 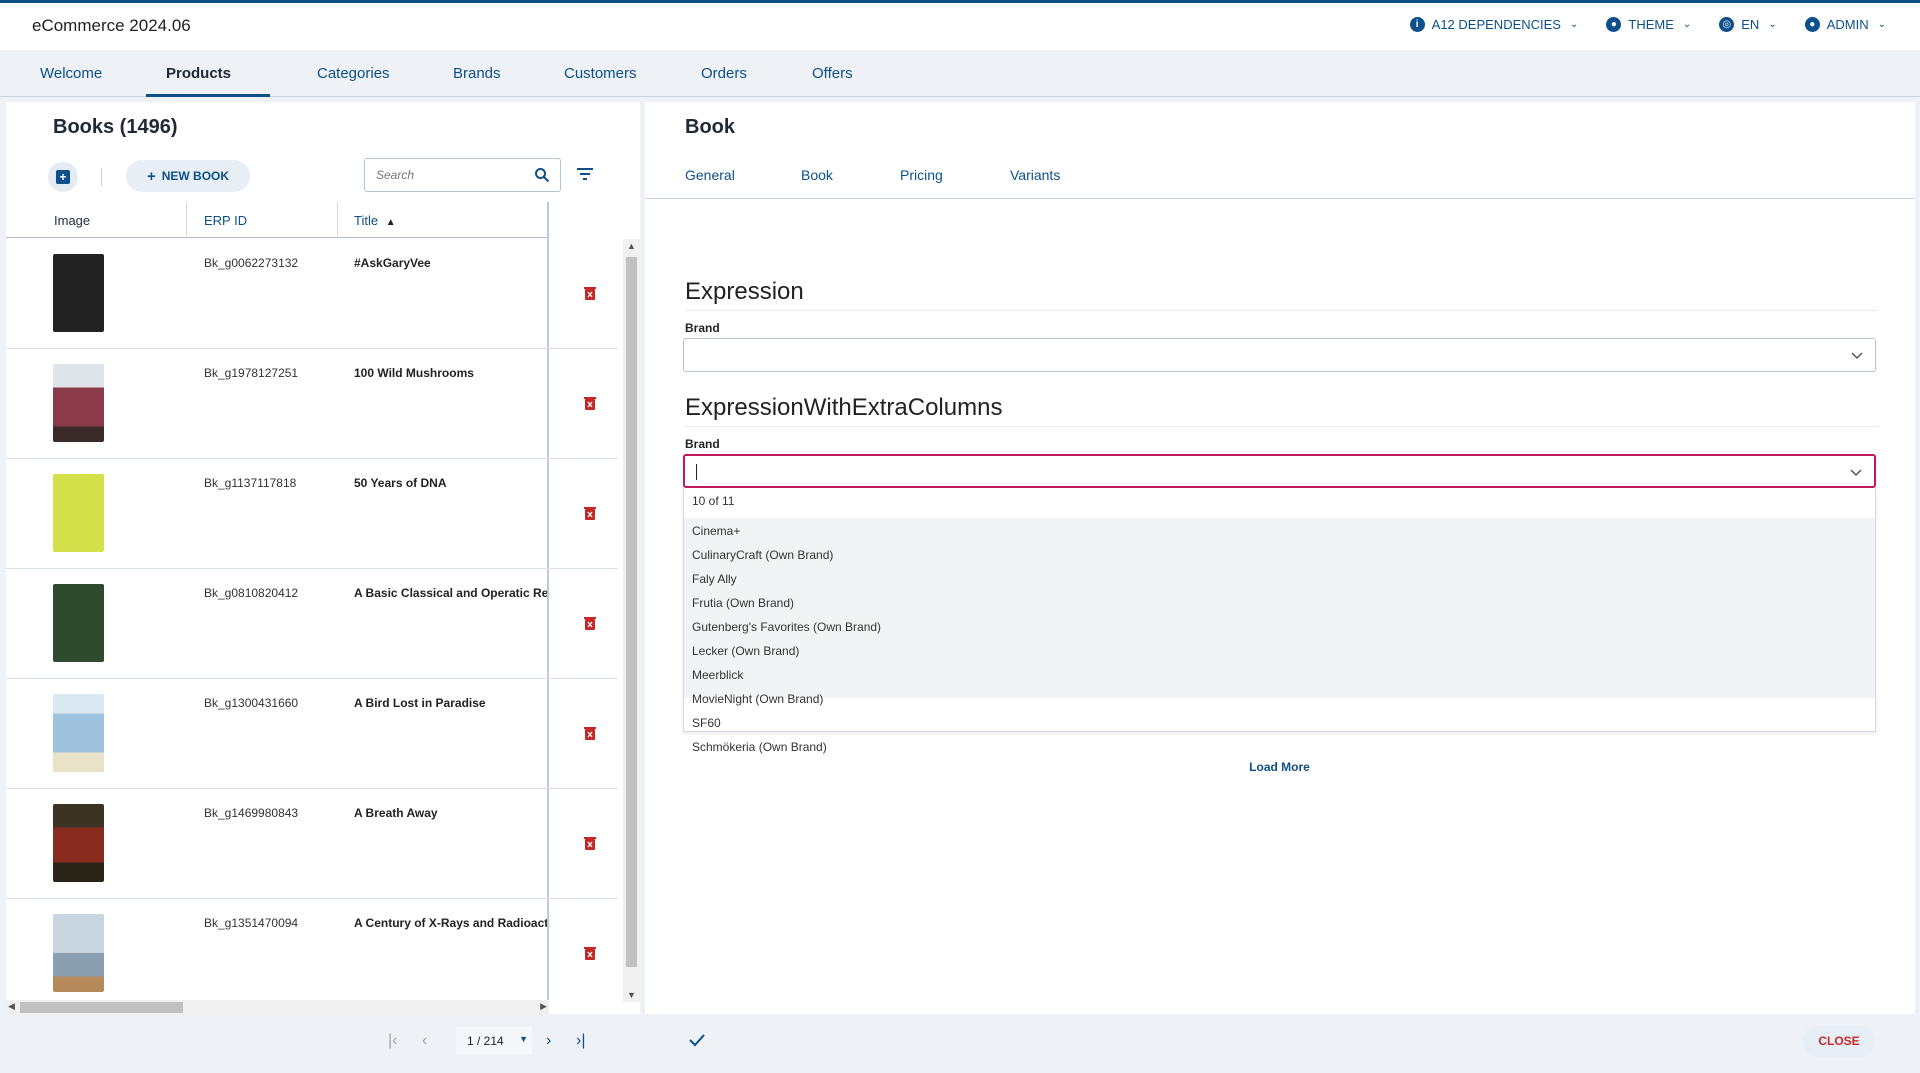 I want to click on nav-welcome: Welcome, so click(x=71, y=73).